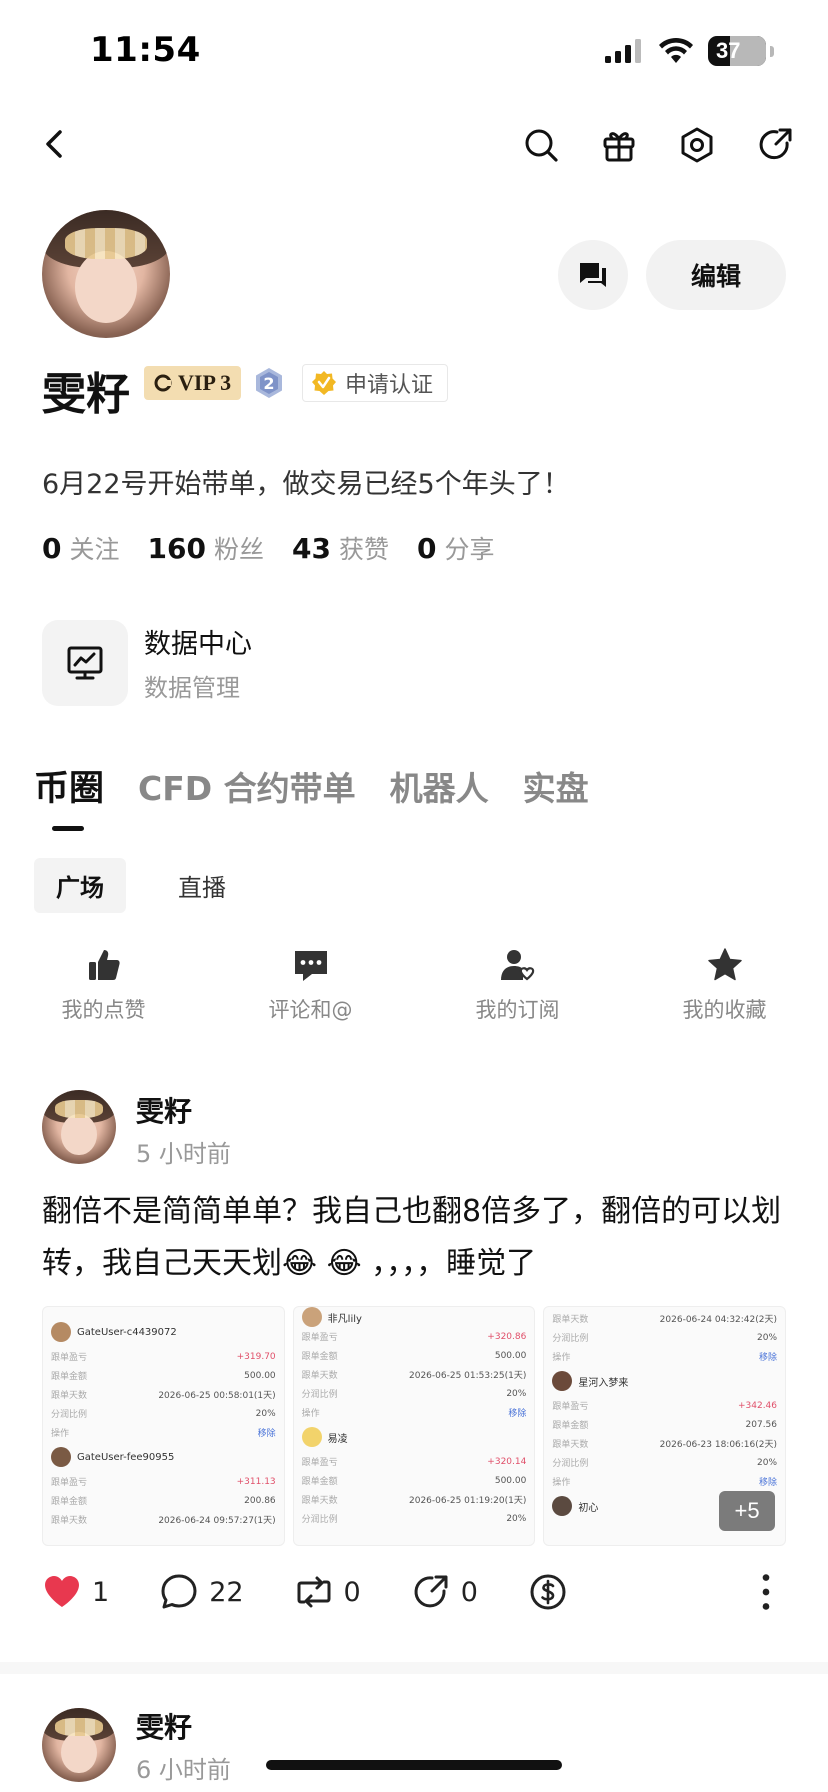 The width and height of the screenshot is (828, 1792). Describe the element at coordinates (761, 1424) in the screenshot. I see `image-row-value: 207.56` at that location.